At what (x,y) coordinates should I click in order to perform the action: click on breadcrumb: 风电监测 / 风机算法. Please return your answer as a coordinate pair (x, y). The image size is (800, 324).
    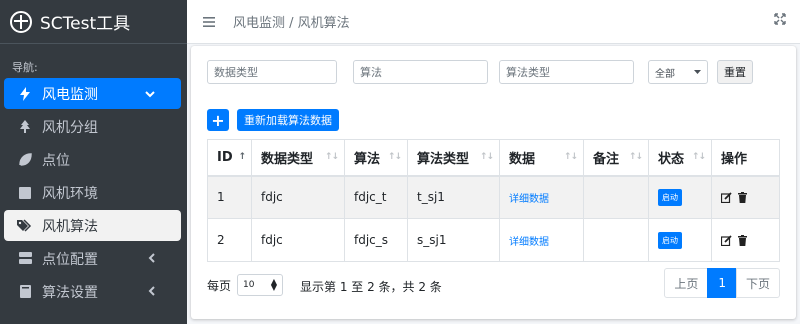
    Looking at the image, I should click on (291, 23).